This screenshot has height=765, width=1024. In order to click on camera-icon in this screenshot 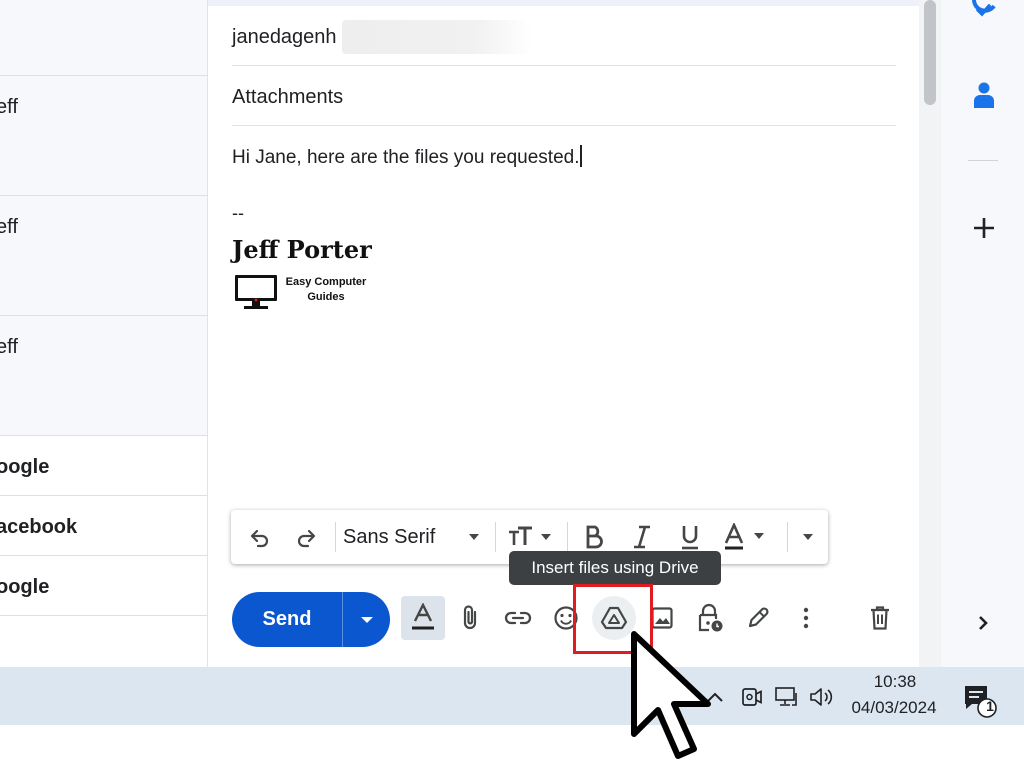, I will do `click(752, 697)`.